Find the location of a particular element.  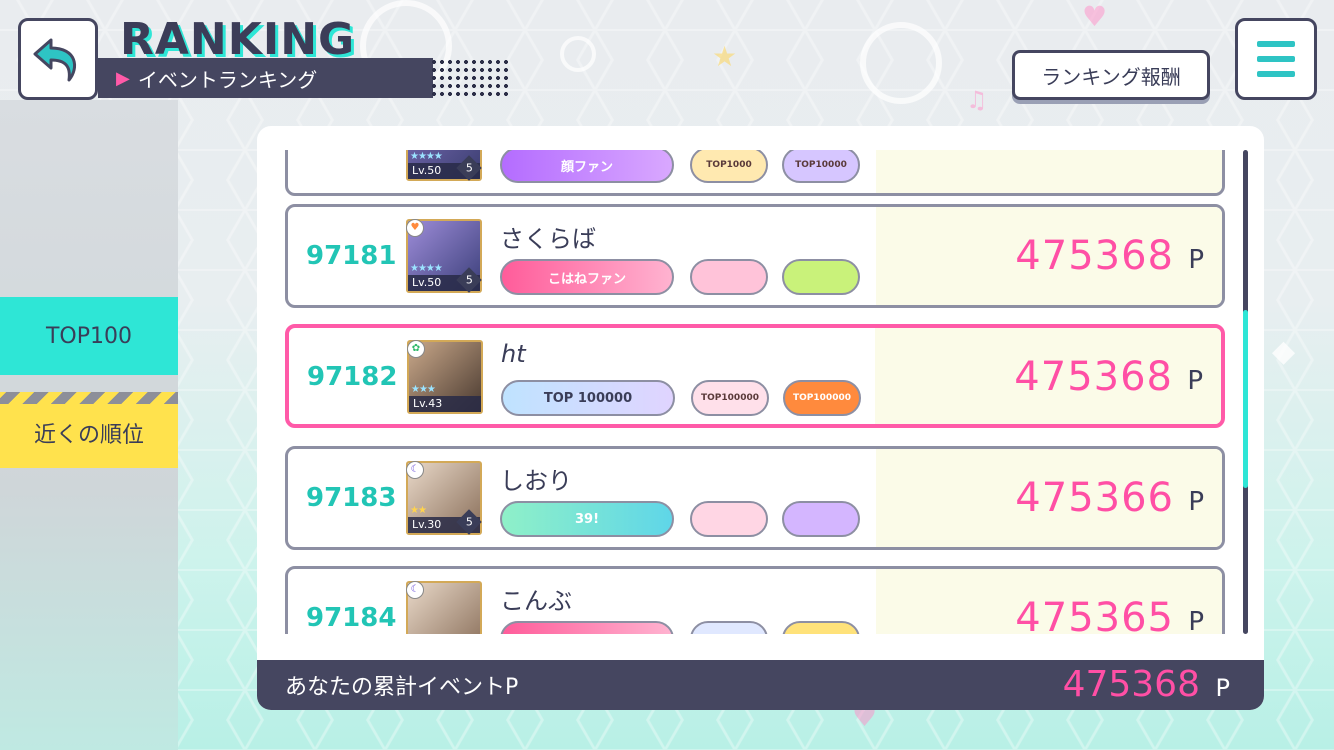

halftone-decoration is located at coordinates (470, 79).